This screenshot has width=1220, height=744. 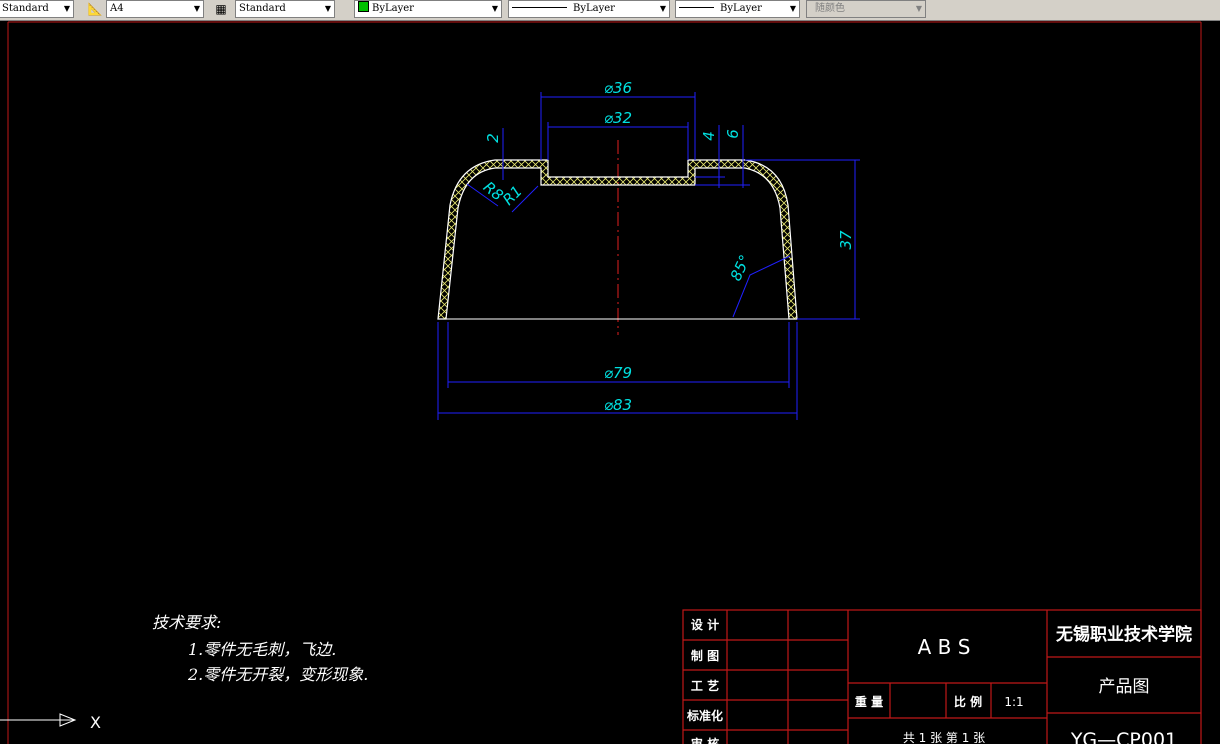 What do you see at coordinates (846, 240) in the screenshot?
I see `dim-h37: 37` at bounding box center [846, 240].